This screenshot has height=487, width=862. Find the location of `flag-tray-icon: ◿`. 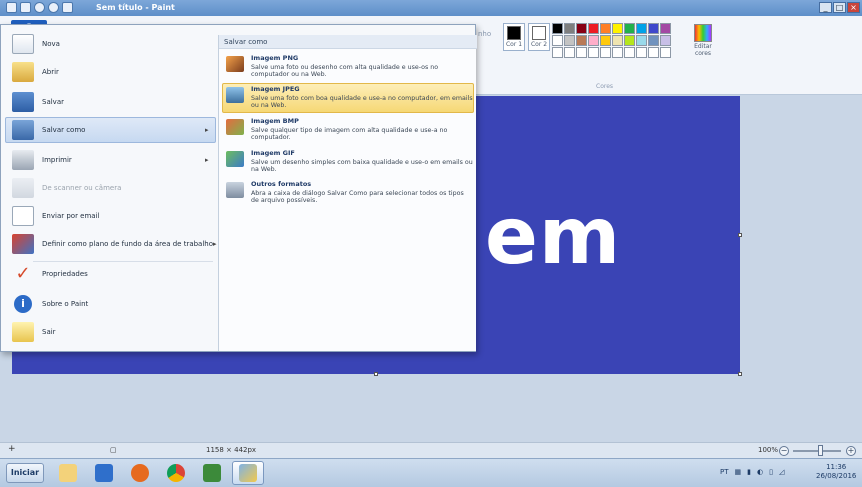

flag-tray-icon: ◿ is located at coordinates (781, 472).